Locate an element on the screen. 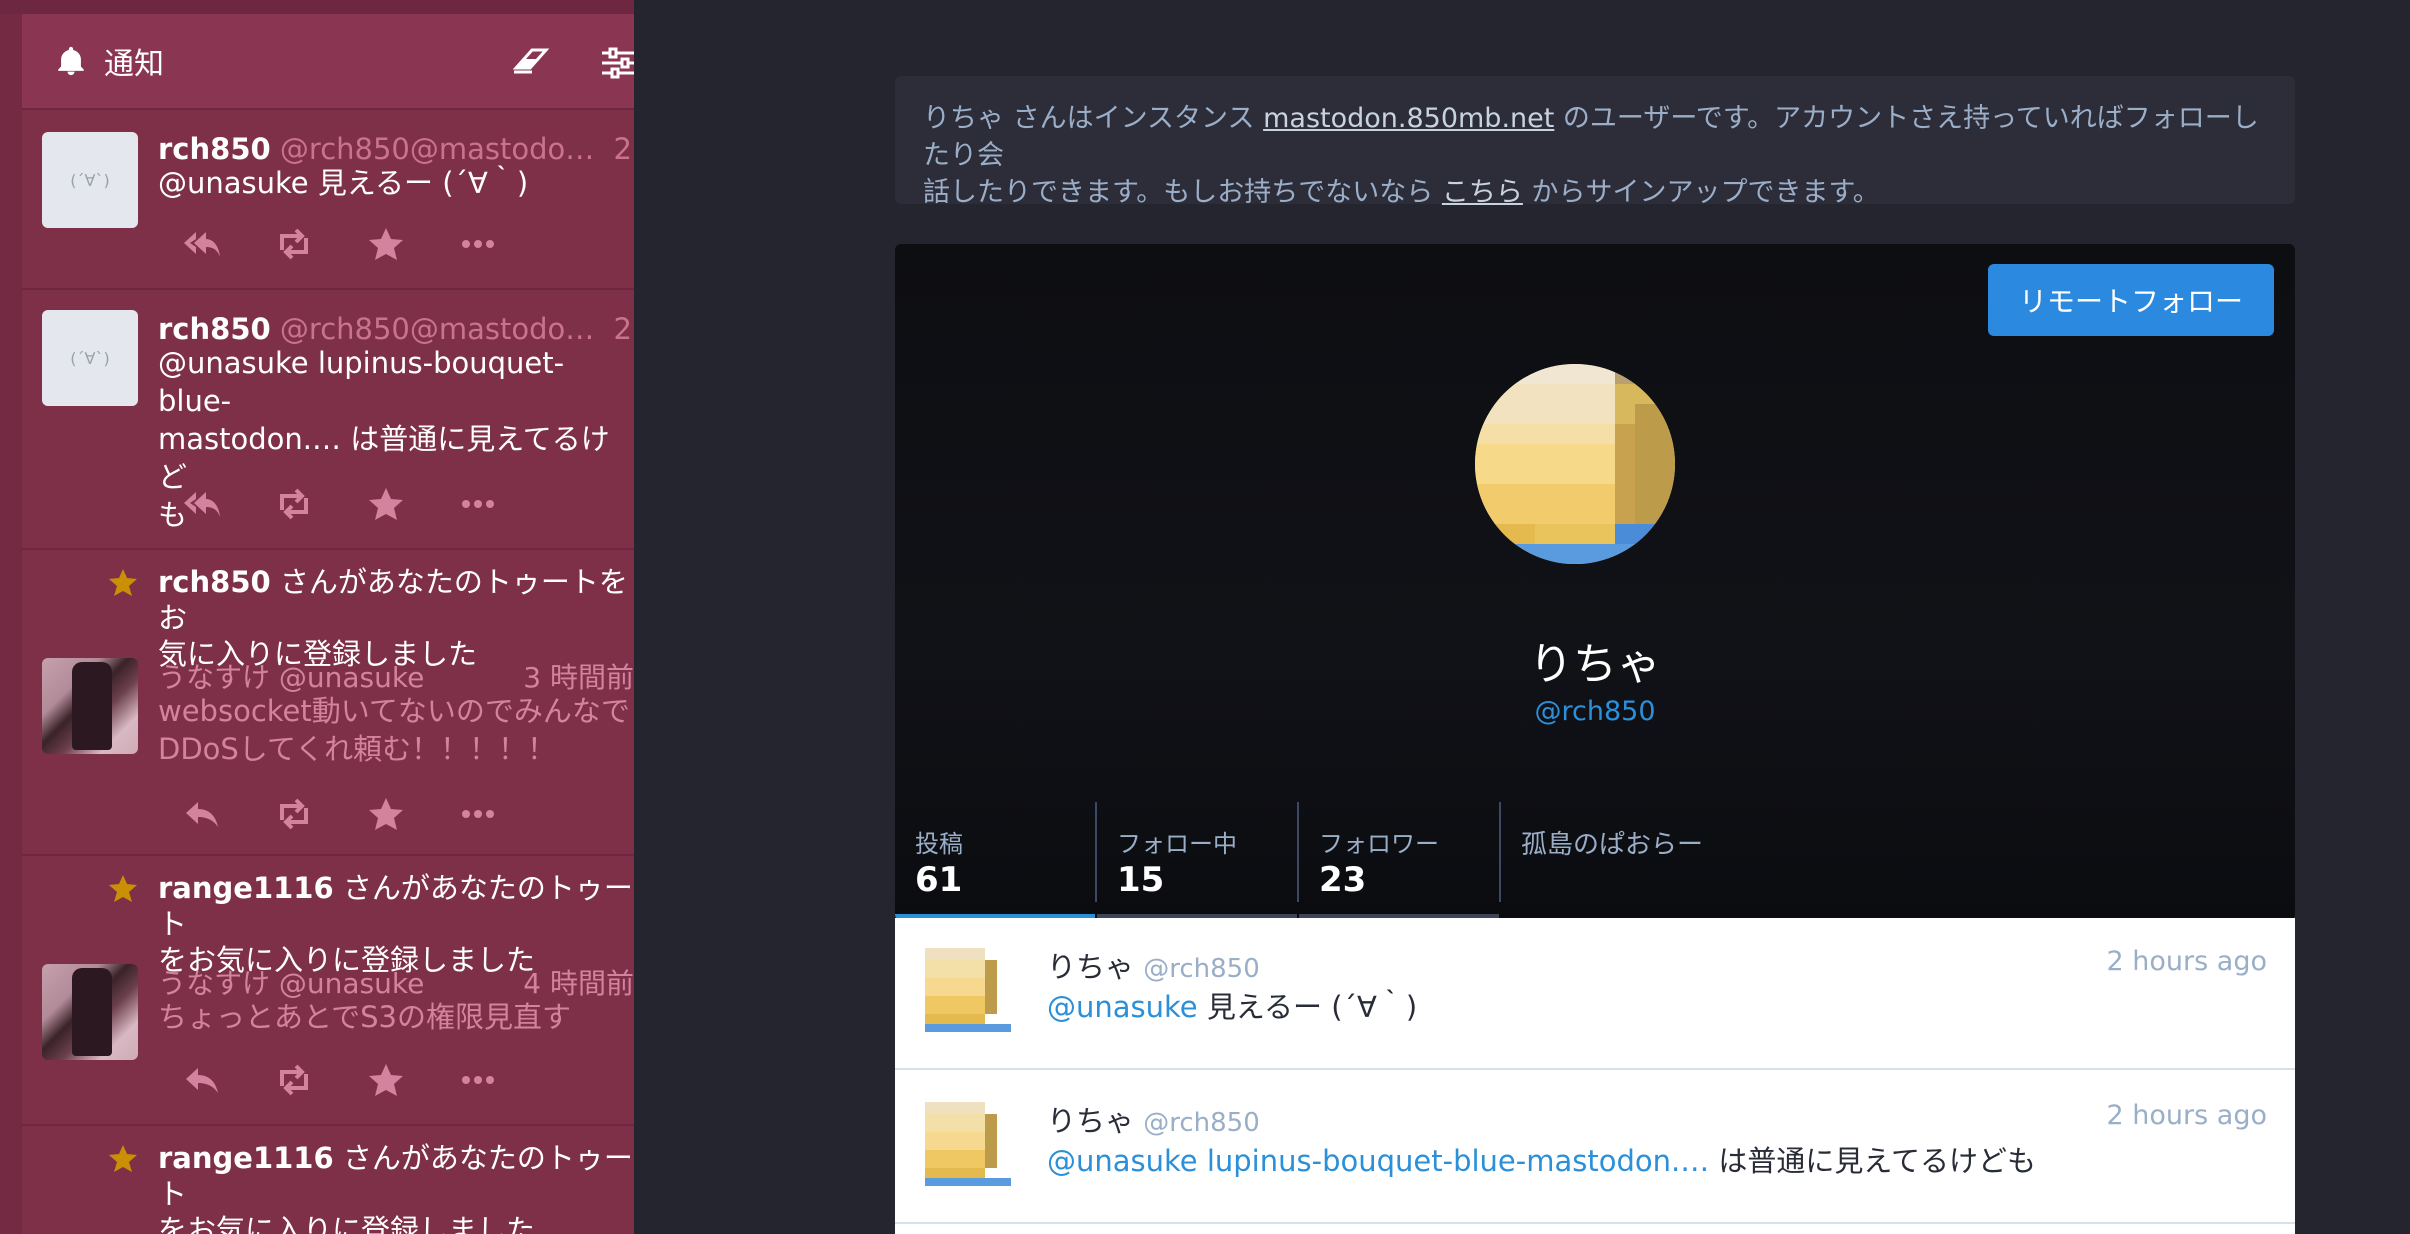  banner-text: 話したりできます。もしお持ちでないなら is located at coordinates (1182, 192).